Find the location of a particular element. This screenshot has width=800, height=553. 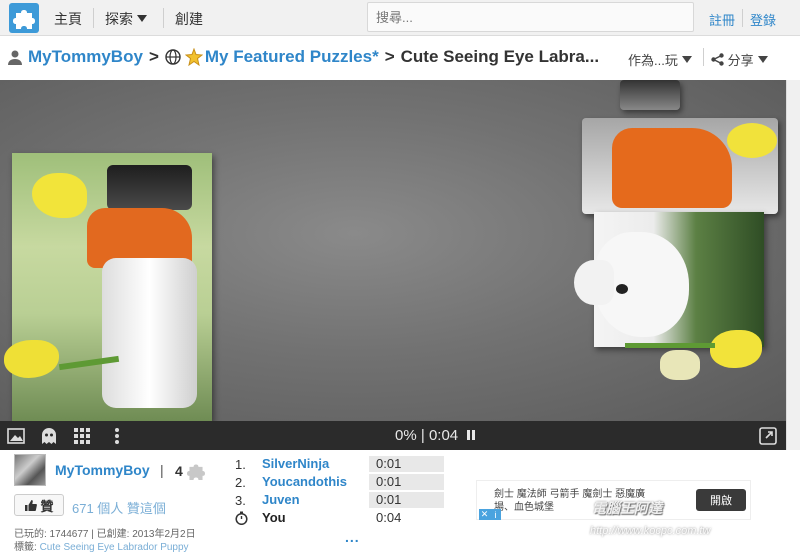

leaderboard-player-you: You is located at coordinates (274, 517).